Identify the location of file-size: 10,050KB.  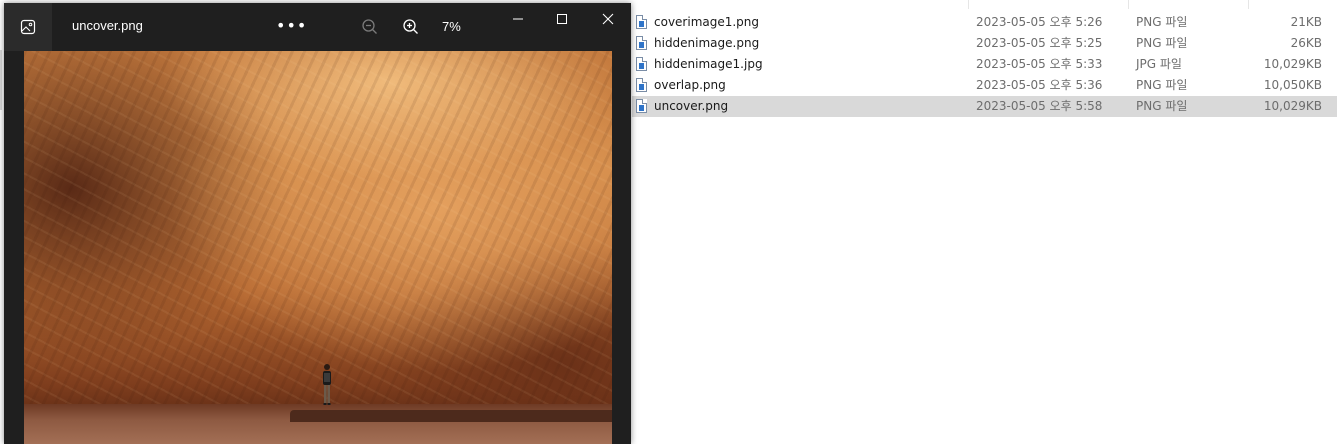
(1292, 85).